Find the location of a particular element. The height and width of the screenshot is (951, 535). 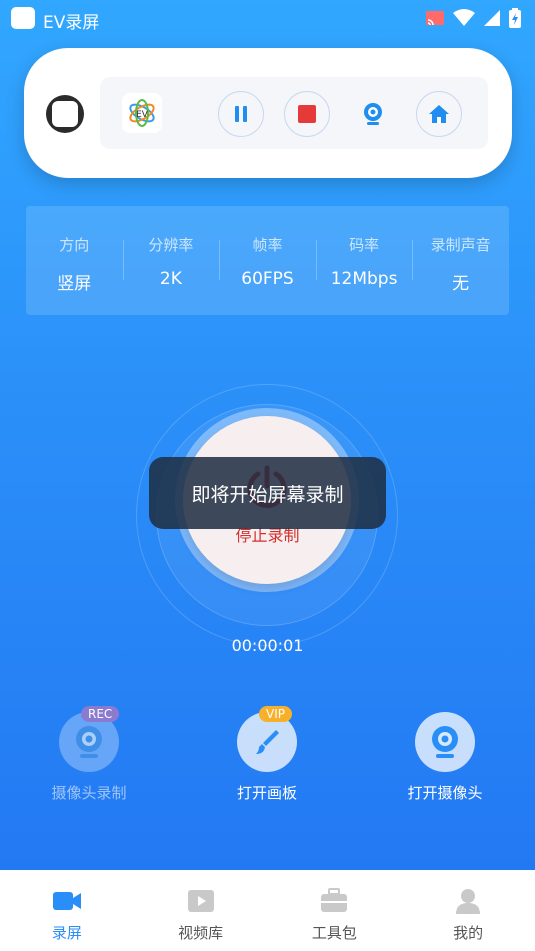

app-logo-icon: EV is located at coordinates (142, 113).